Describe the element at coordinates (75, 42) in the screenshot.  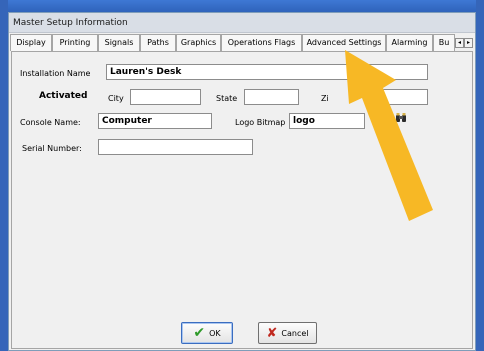
I see `tab-printing: Printing` at that location.